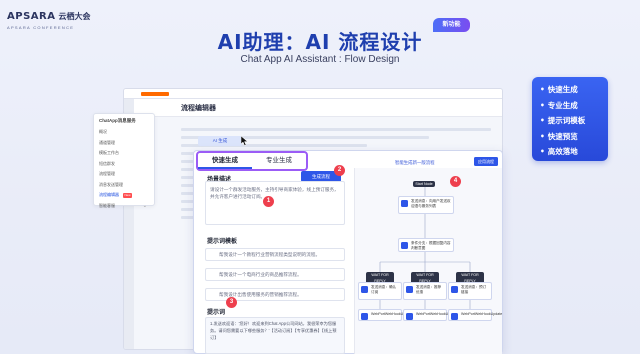 This screenshot has width=640, height=354. I want to click on branch-icon, so click(404, 245).